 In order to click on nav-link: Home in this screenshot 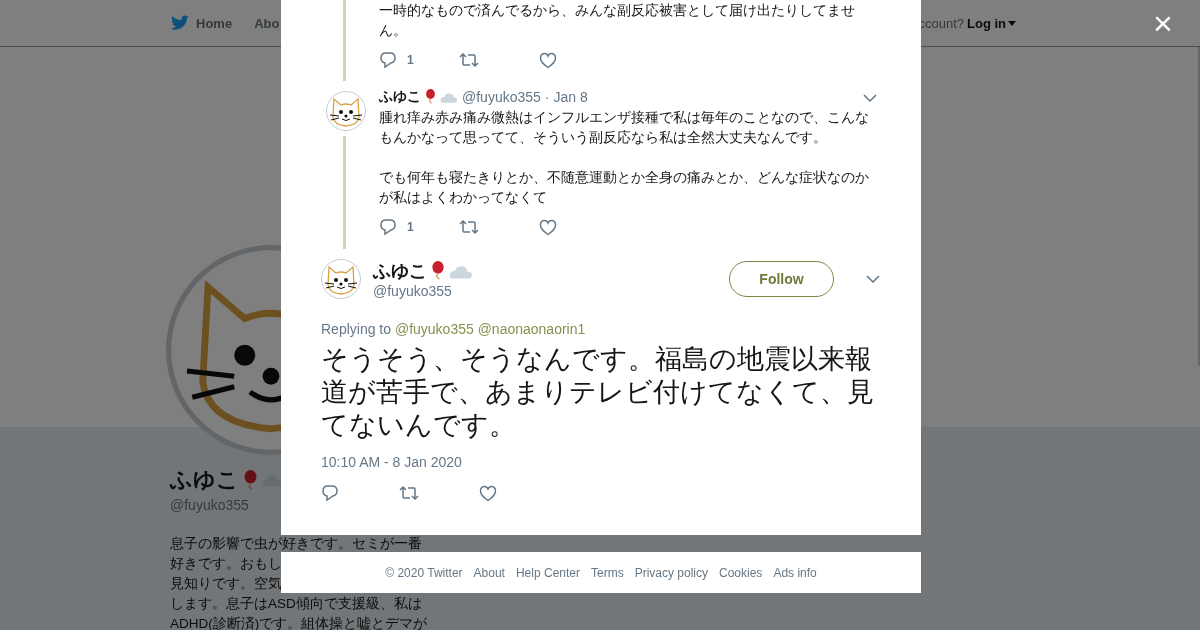, I will do `click(214, 23)`.